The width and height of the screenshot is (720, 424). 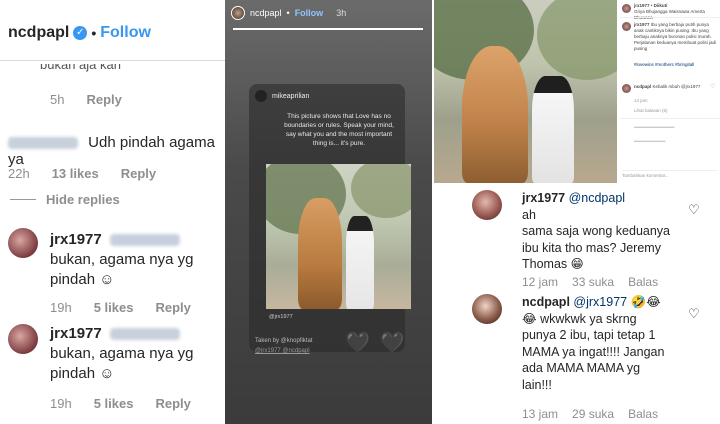 I want to click on comment-line: lain!!!, so click(x=537, y=384).